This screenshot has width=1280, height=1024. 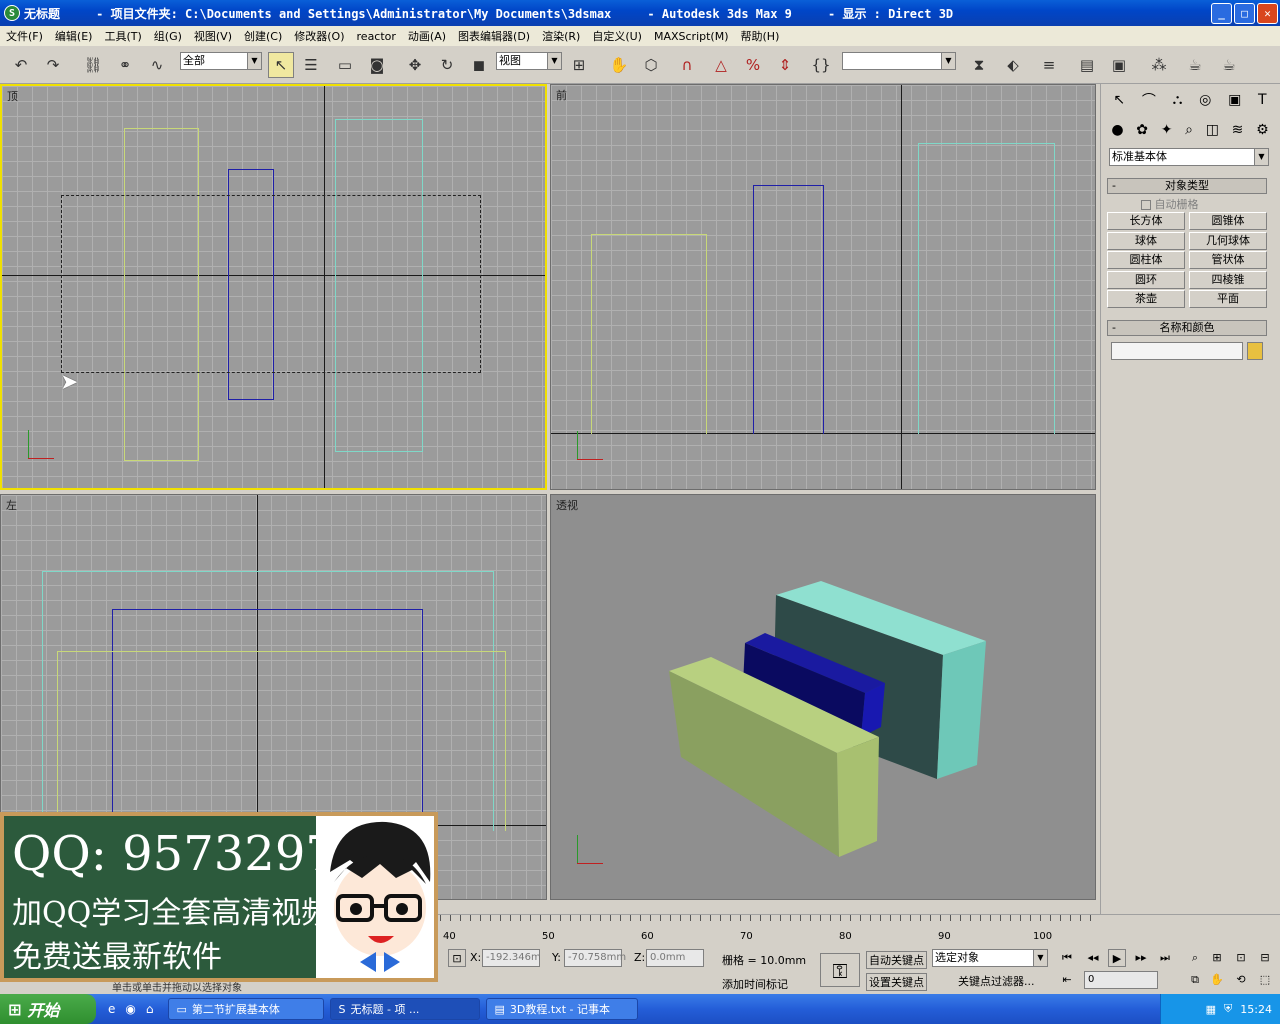 I want to click on media-icon: ◉, so click(x=130, y=1009).